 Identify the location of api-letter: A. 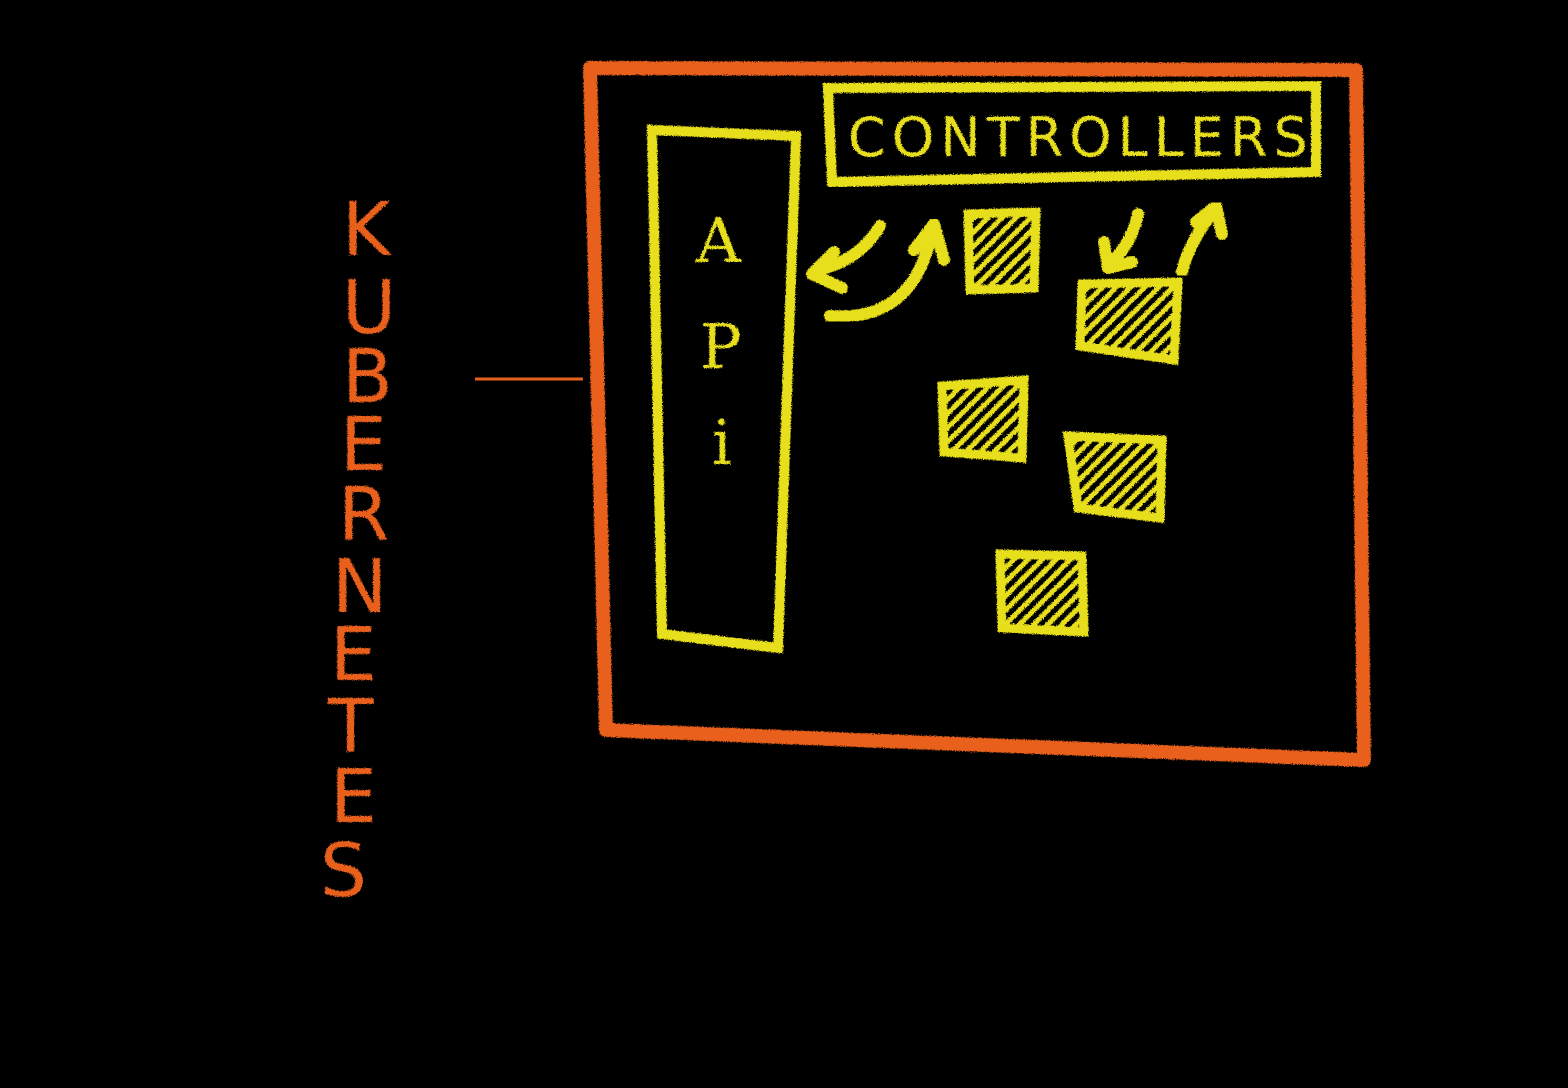
(718, 240).